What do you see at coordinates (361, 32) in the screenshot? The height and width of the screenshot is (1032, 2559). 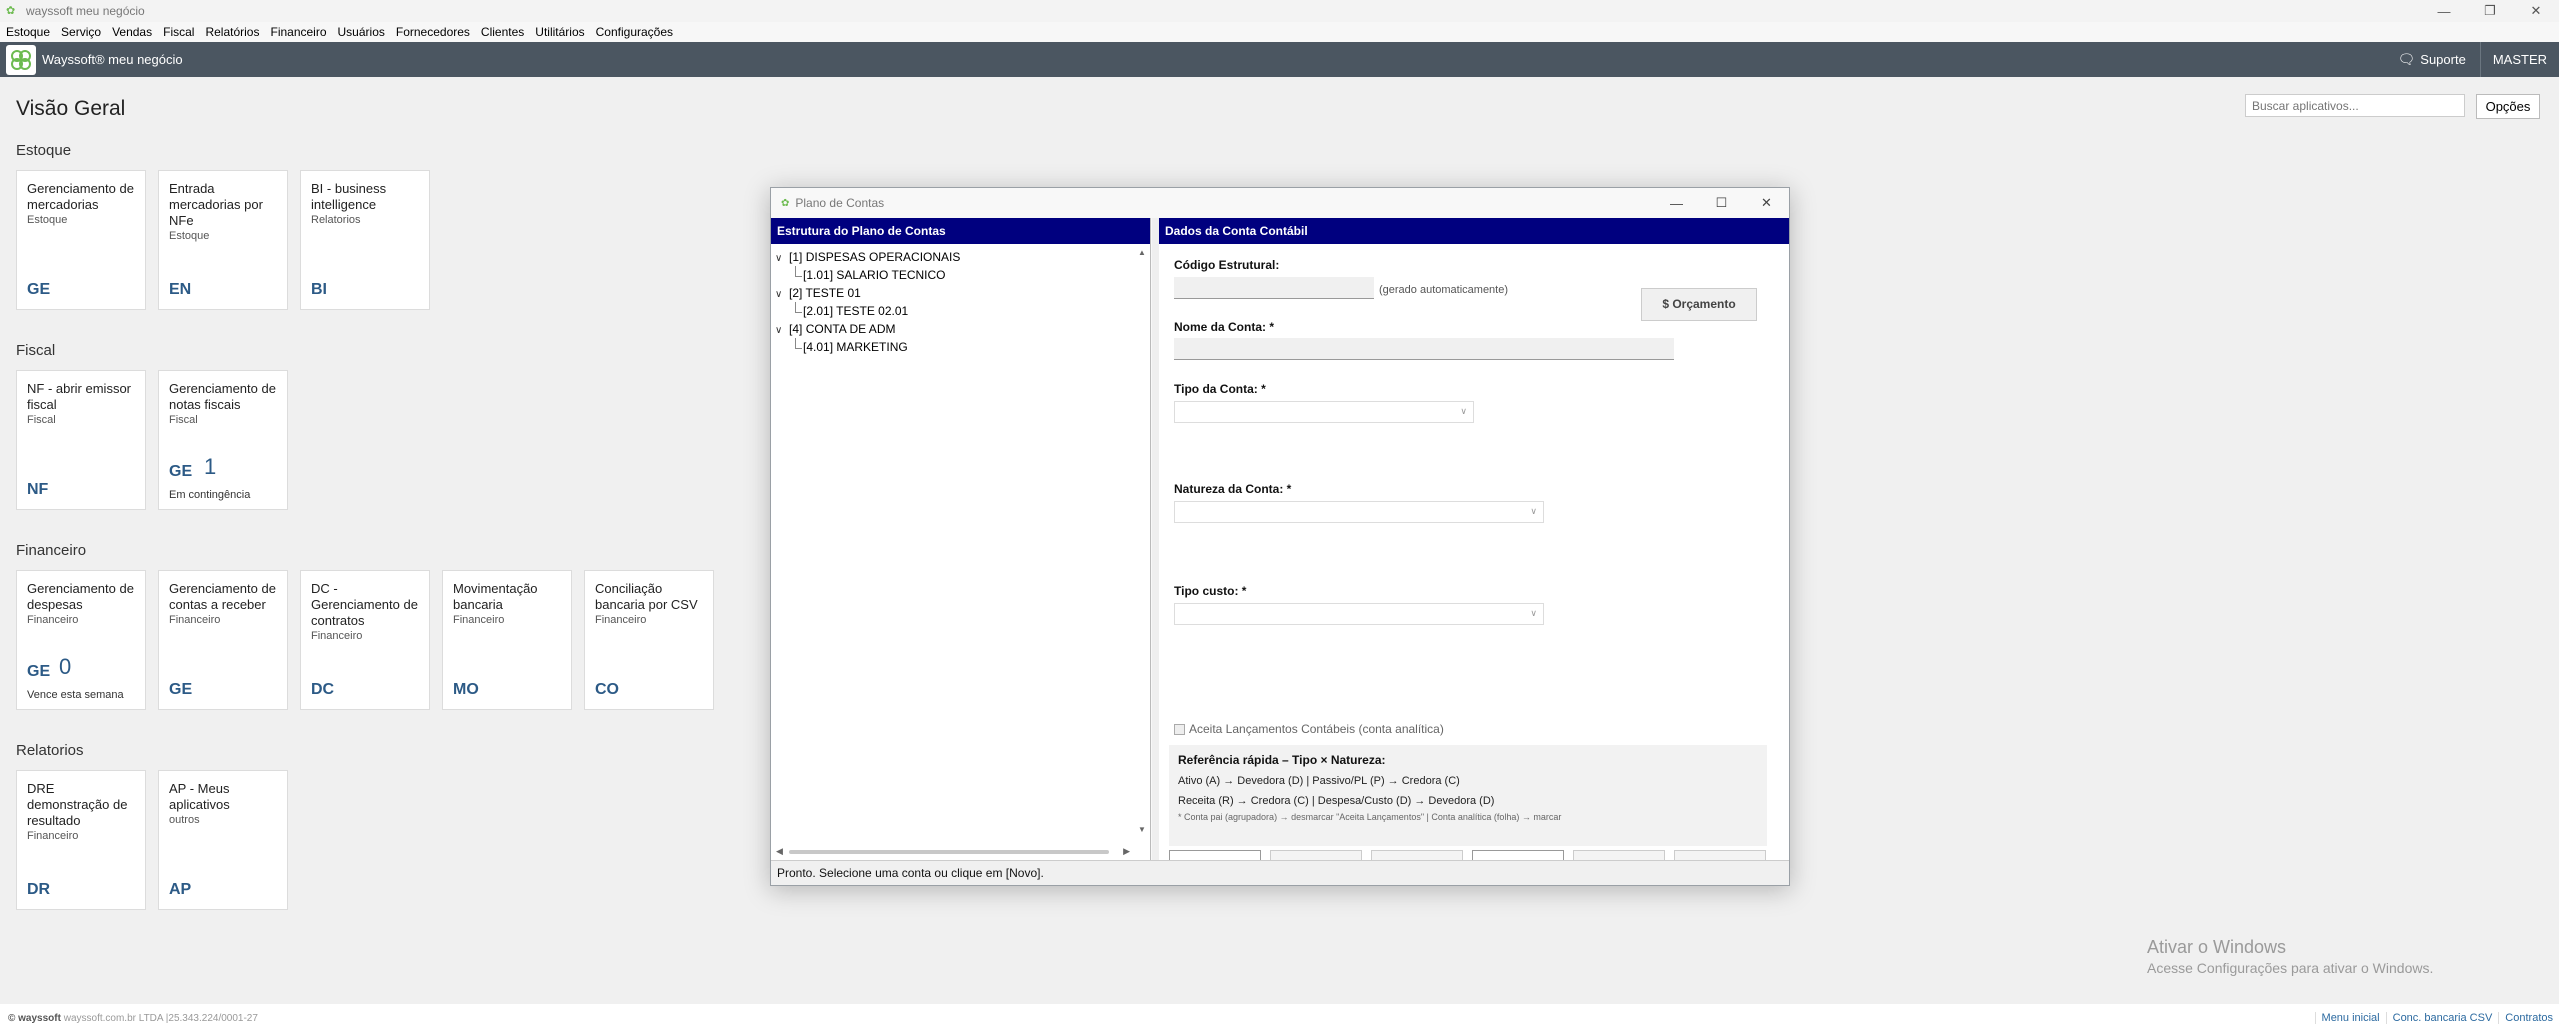 I see `menu-usuarios: Usuários` at bounding box center [361, 32].